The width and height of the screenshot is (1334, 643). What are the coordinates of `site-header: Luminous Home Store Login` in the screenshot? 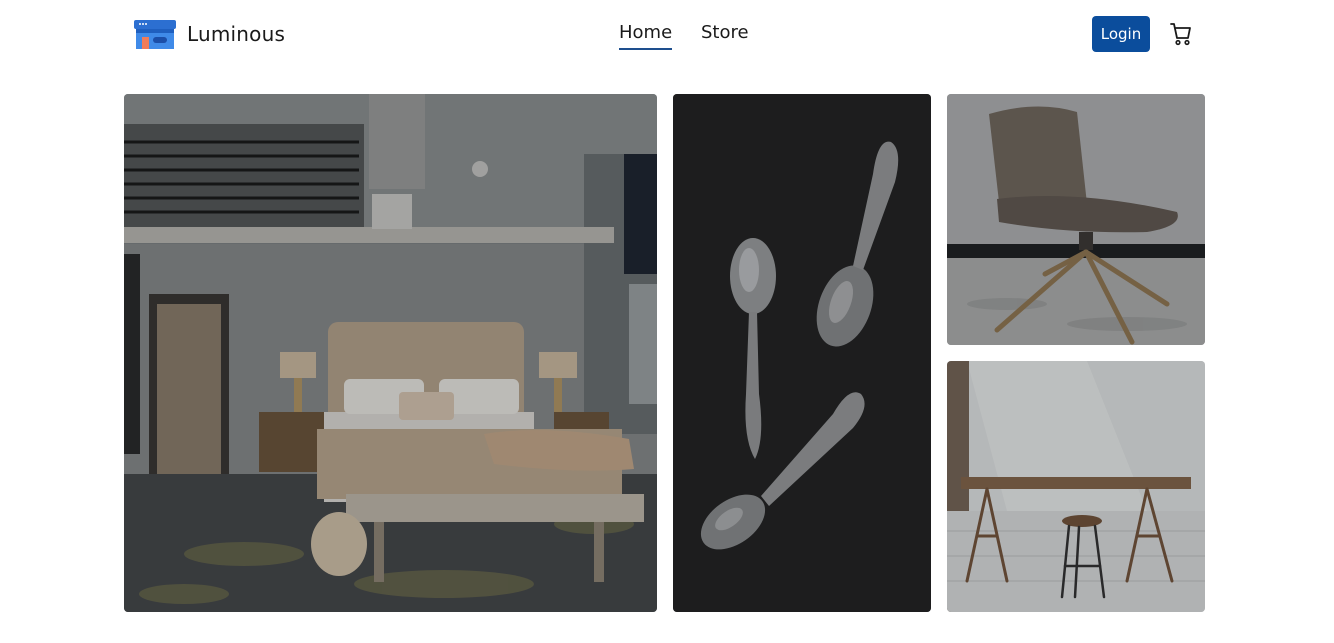 It's located at (667, 35).